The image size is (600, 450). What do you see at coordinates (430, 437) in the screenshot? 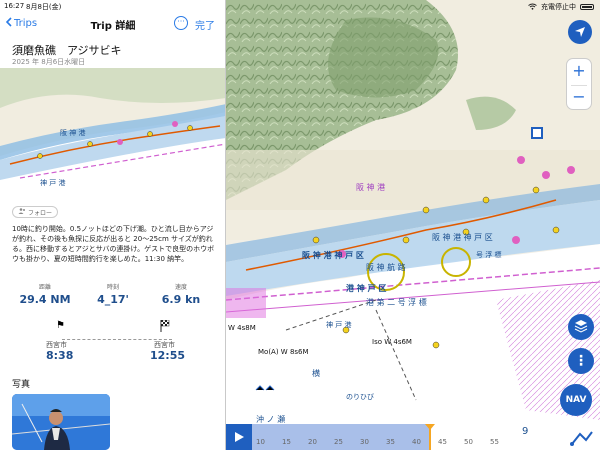
I see `timeline-scrubber` at bounding box center [430, 437].